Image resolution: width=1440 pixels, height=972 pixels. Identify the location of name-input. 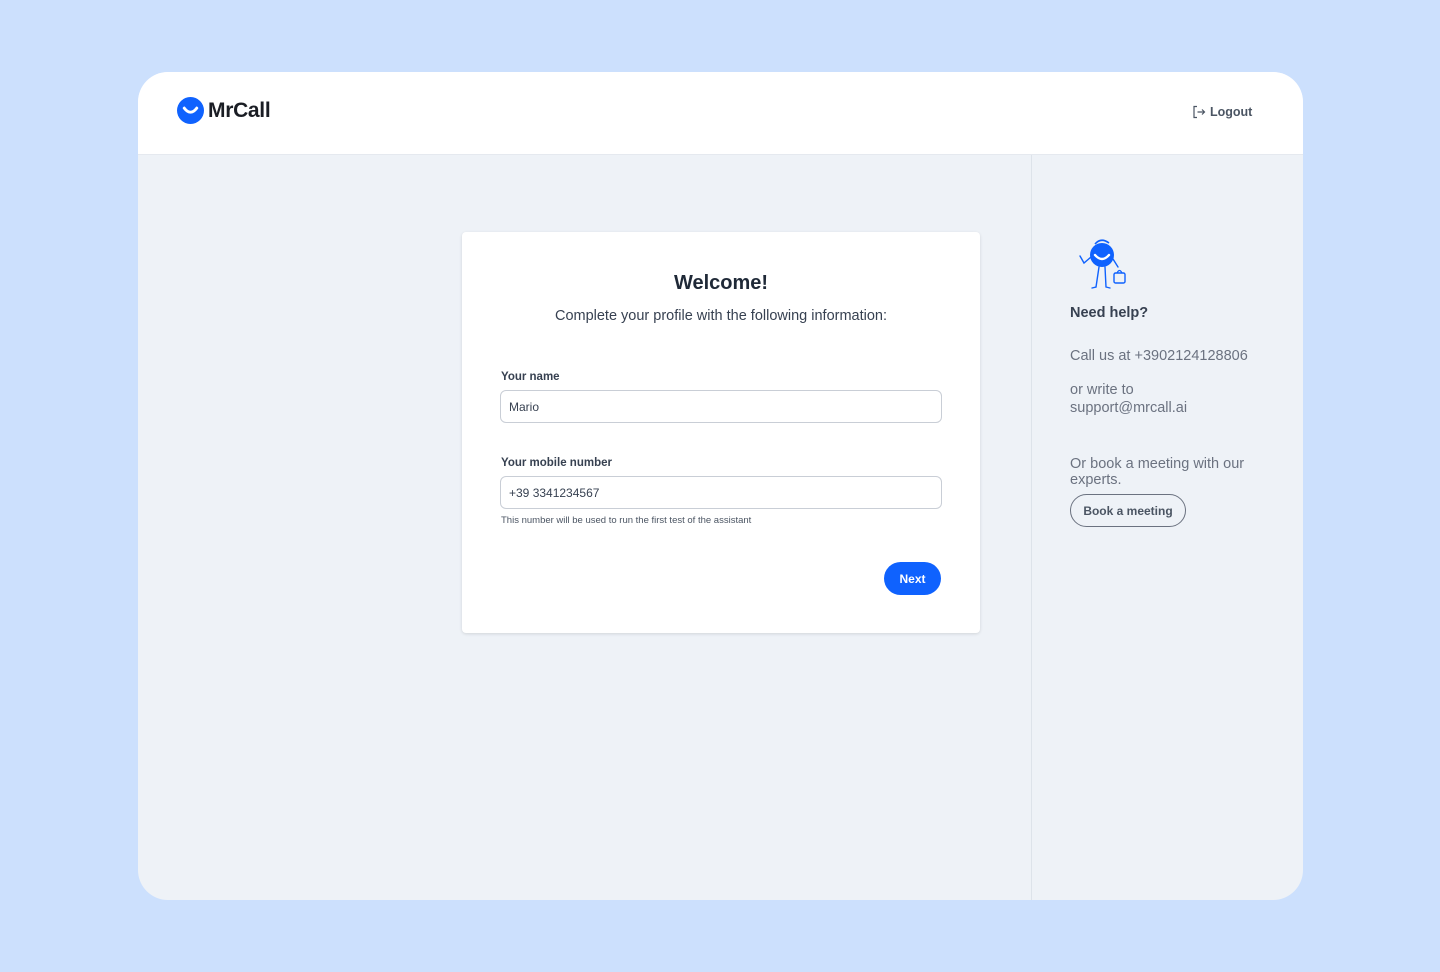
(721, 406).